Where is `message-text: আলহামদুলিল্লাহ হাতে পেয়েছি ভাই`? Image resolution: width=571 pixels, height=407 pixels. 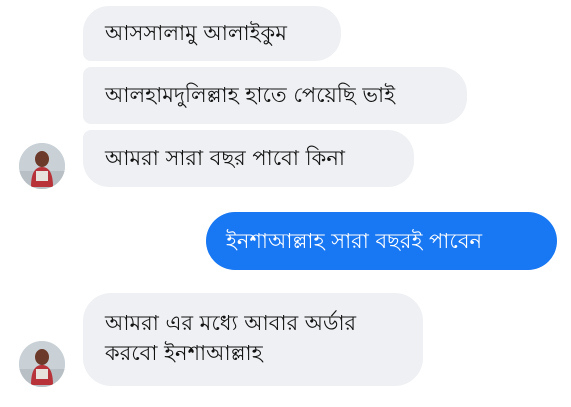
message-text: আলহামদুলিল্লাহ হাতে পেয়েছি ভাই is located at coordinates (250, 95).